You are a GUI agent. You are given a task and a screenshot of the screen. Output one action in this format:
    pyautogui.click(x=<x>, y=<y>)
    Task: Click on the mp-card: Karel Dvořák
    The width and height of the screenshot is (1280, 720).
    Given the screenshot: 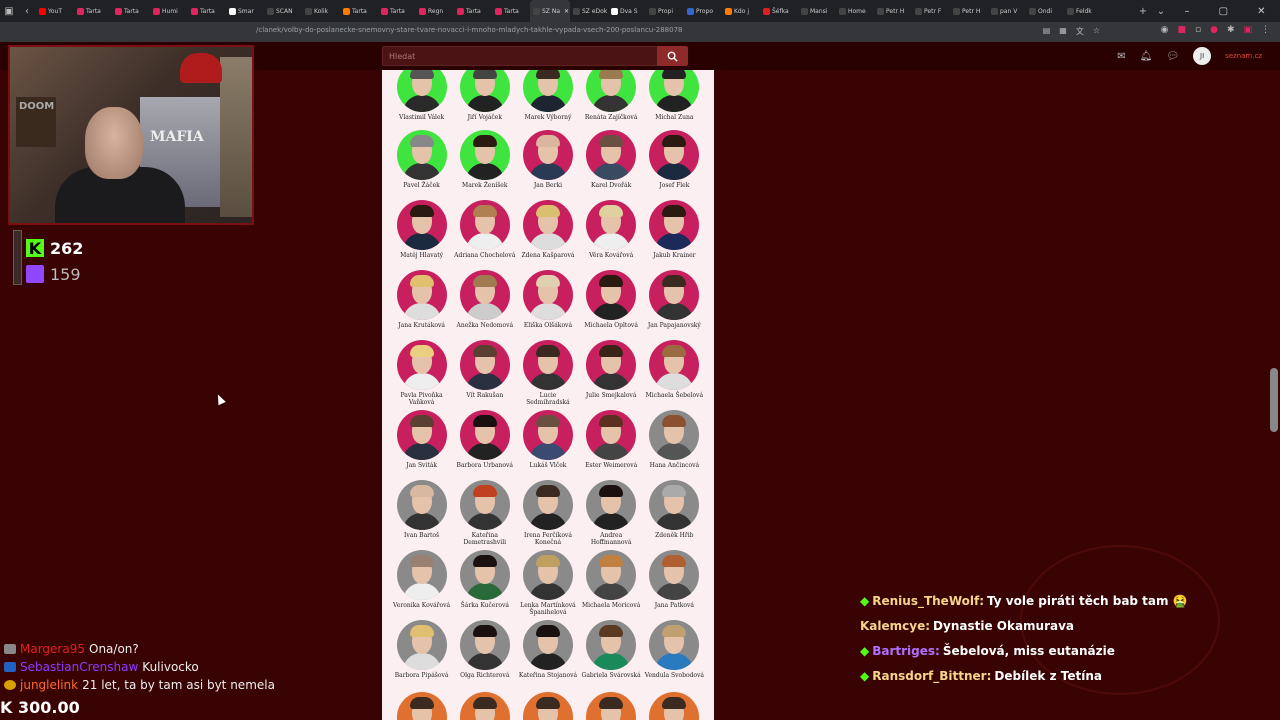 What is the action you would take?
    pyautogui.click(x=611, y=160)
    